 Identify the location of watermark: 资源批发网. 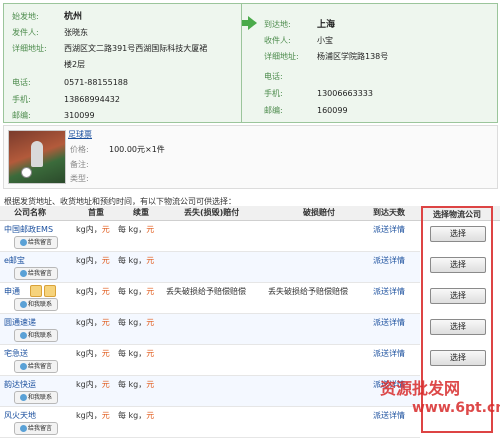
(420, 388).